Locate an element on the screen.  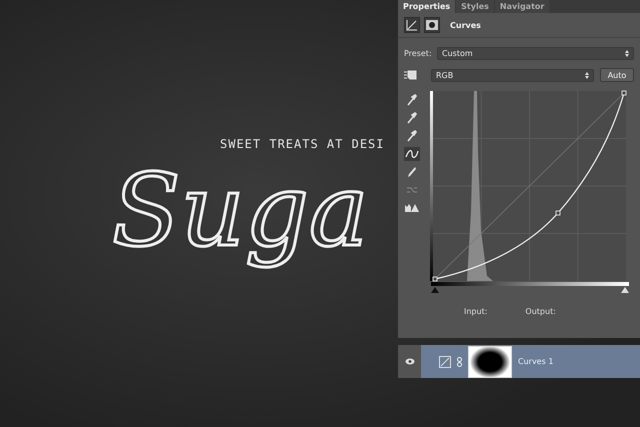
curve-icon is located at coordinates (412, 154).